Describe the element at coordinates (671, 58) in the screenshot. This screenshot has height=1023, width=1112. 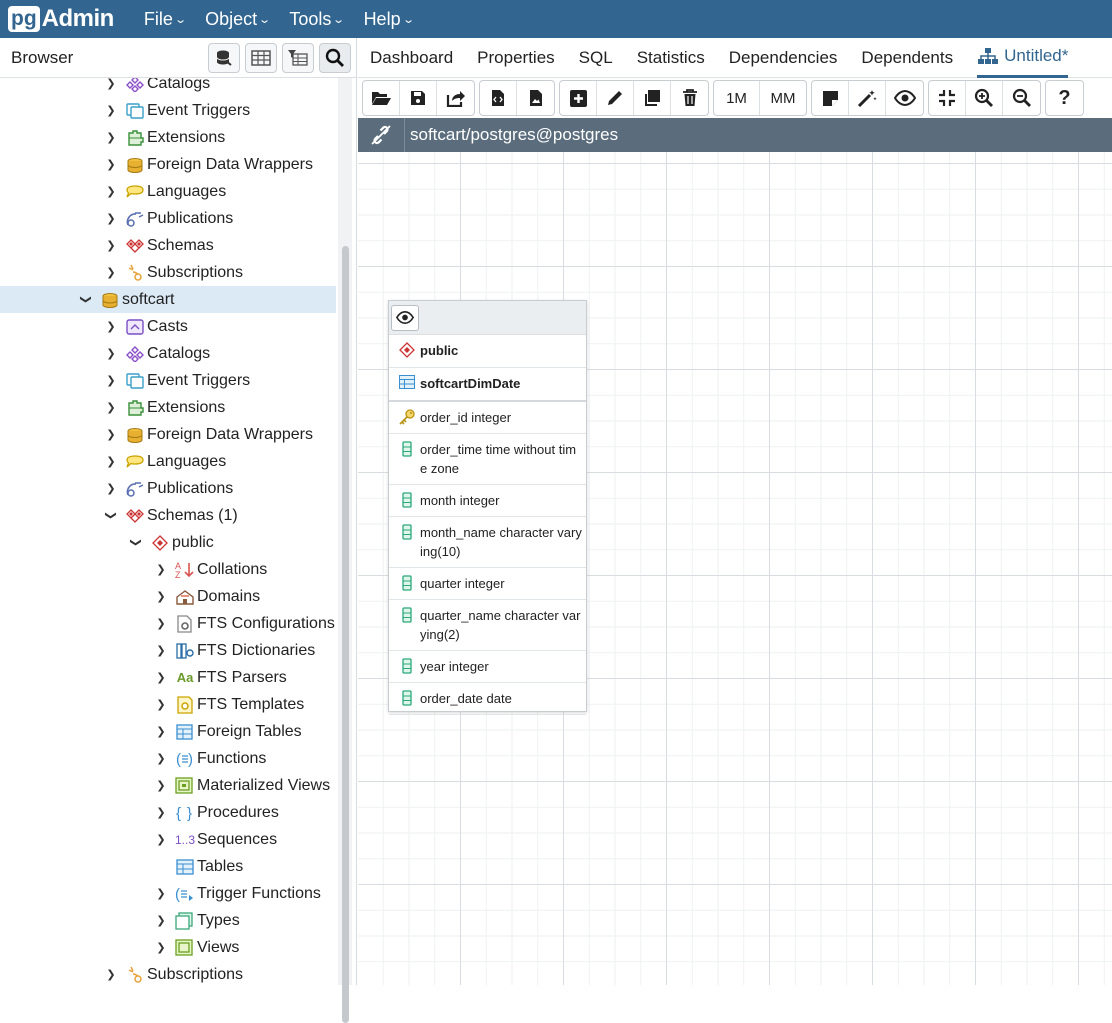
I see `tab-statistics: Statistics` at that location.